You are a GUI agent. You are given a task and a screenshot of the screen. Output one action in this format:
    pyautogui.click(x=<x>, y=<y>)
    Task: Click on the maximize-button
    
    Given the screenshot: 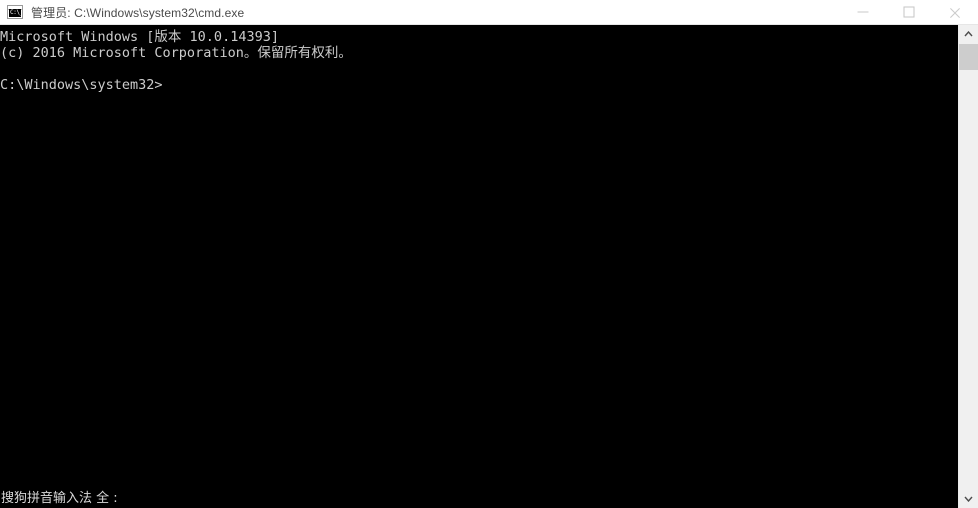 What is the action you would take?
    pyautogui.click(x=909, y=12)
    